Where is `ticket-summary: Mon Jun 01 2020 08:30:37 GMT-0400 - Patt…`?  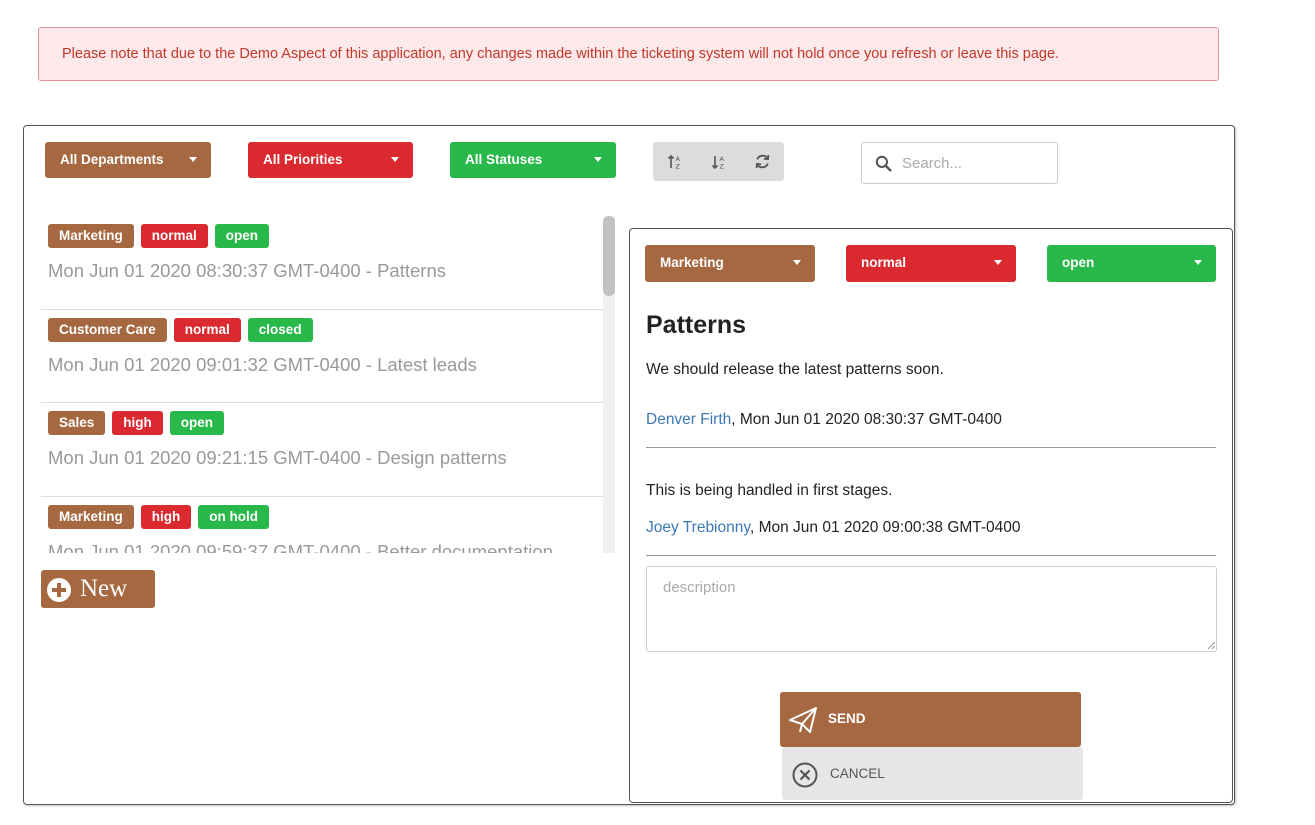 ticket-summary: Mon Jun 01 2020 08:30:37 GMT-0400 - Patt… is located at coordinates (247, 270).